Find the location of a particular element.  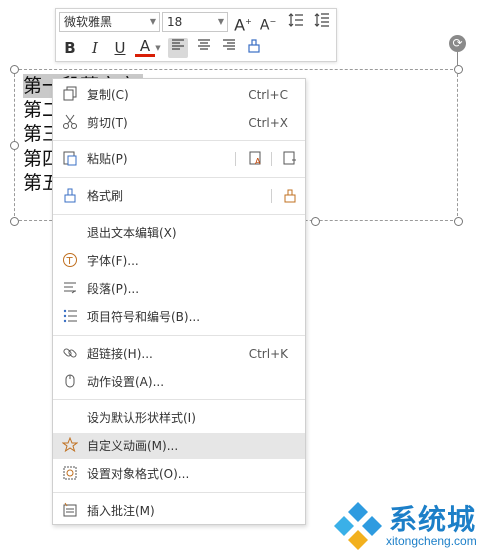

resize-handle-bottom-right is located at coordinates (458, 221).